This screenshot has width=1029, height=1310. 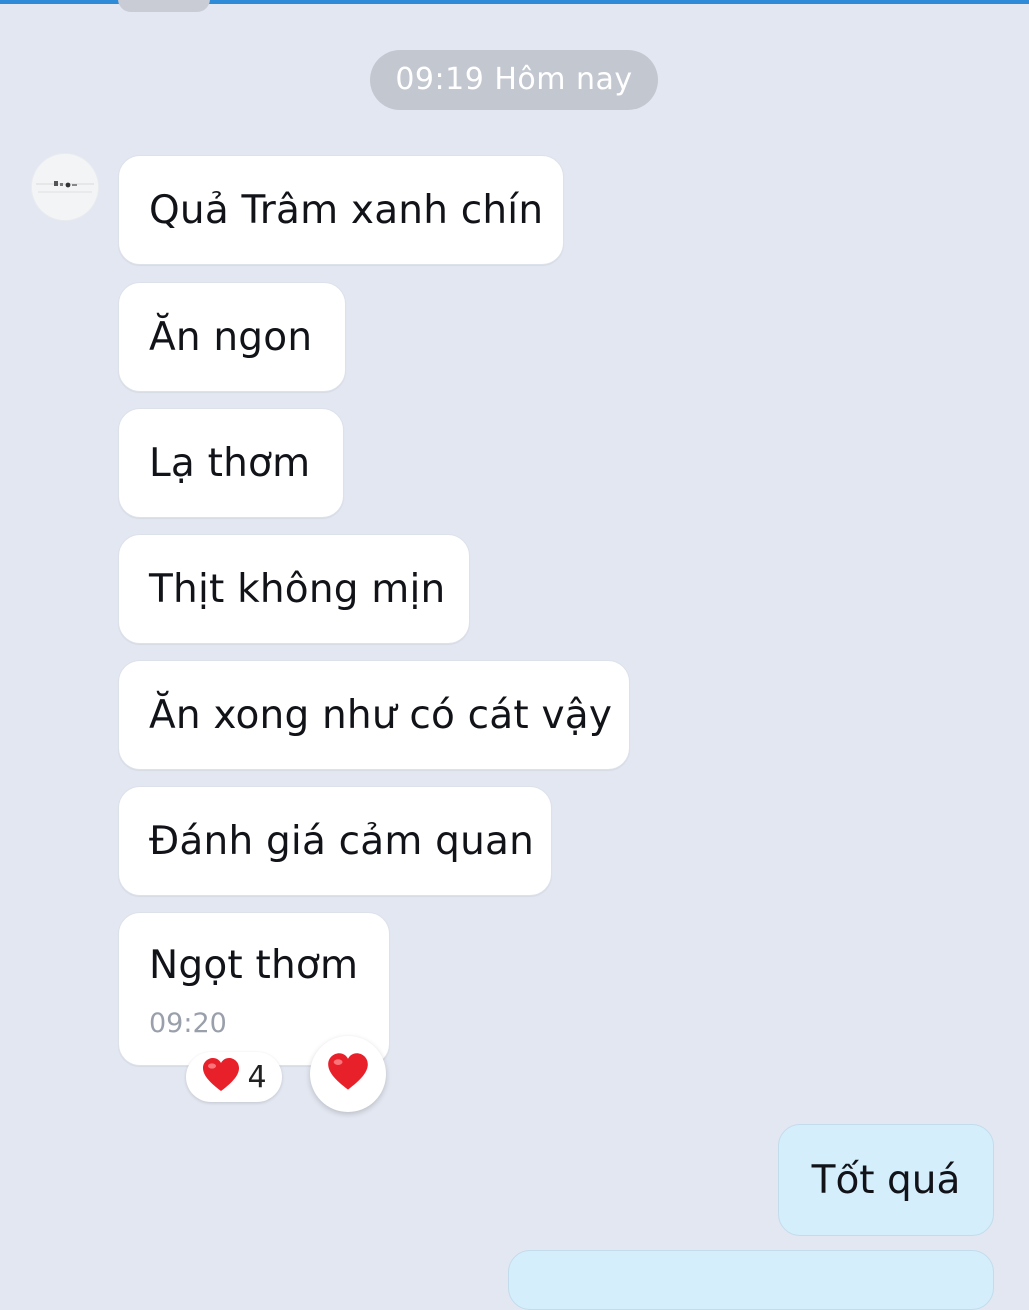 I want to click on reaction-count: 4, so click(x=257, y=1077).